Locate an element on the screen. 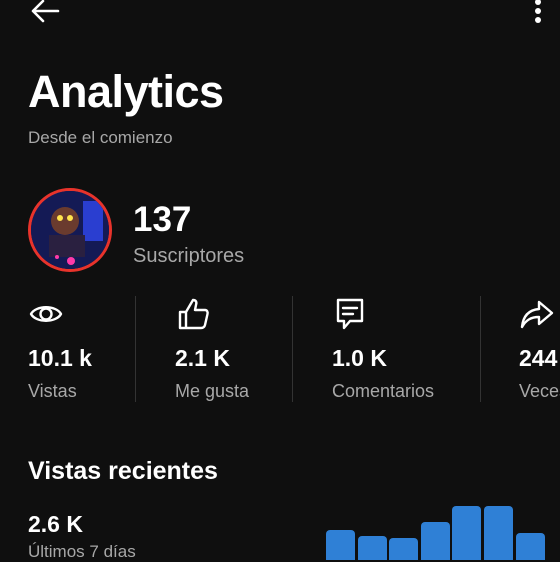 The height and width of the screenshot is (562, 560). stat-shares: 244 Veces is located at coordinates (539, 351).